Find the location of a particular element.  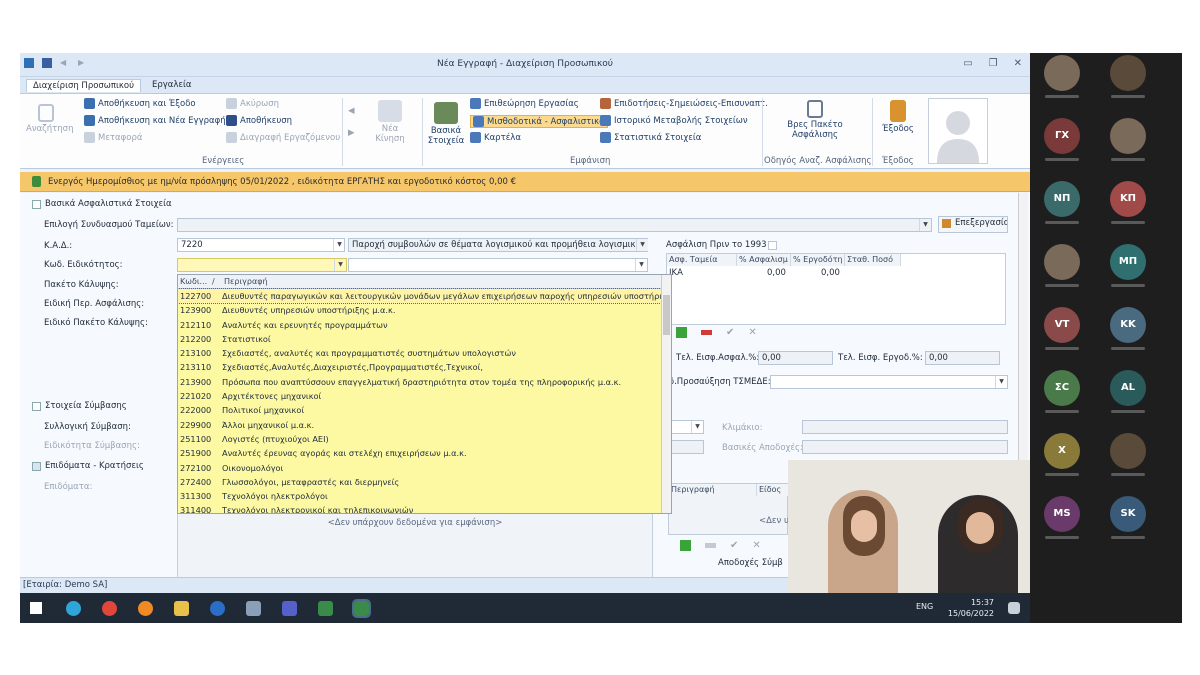

history-button: Ιστορικό Μεταβολής Στοιχείων is located at coordinates (674, 120).